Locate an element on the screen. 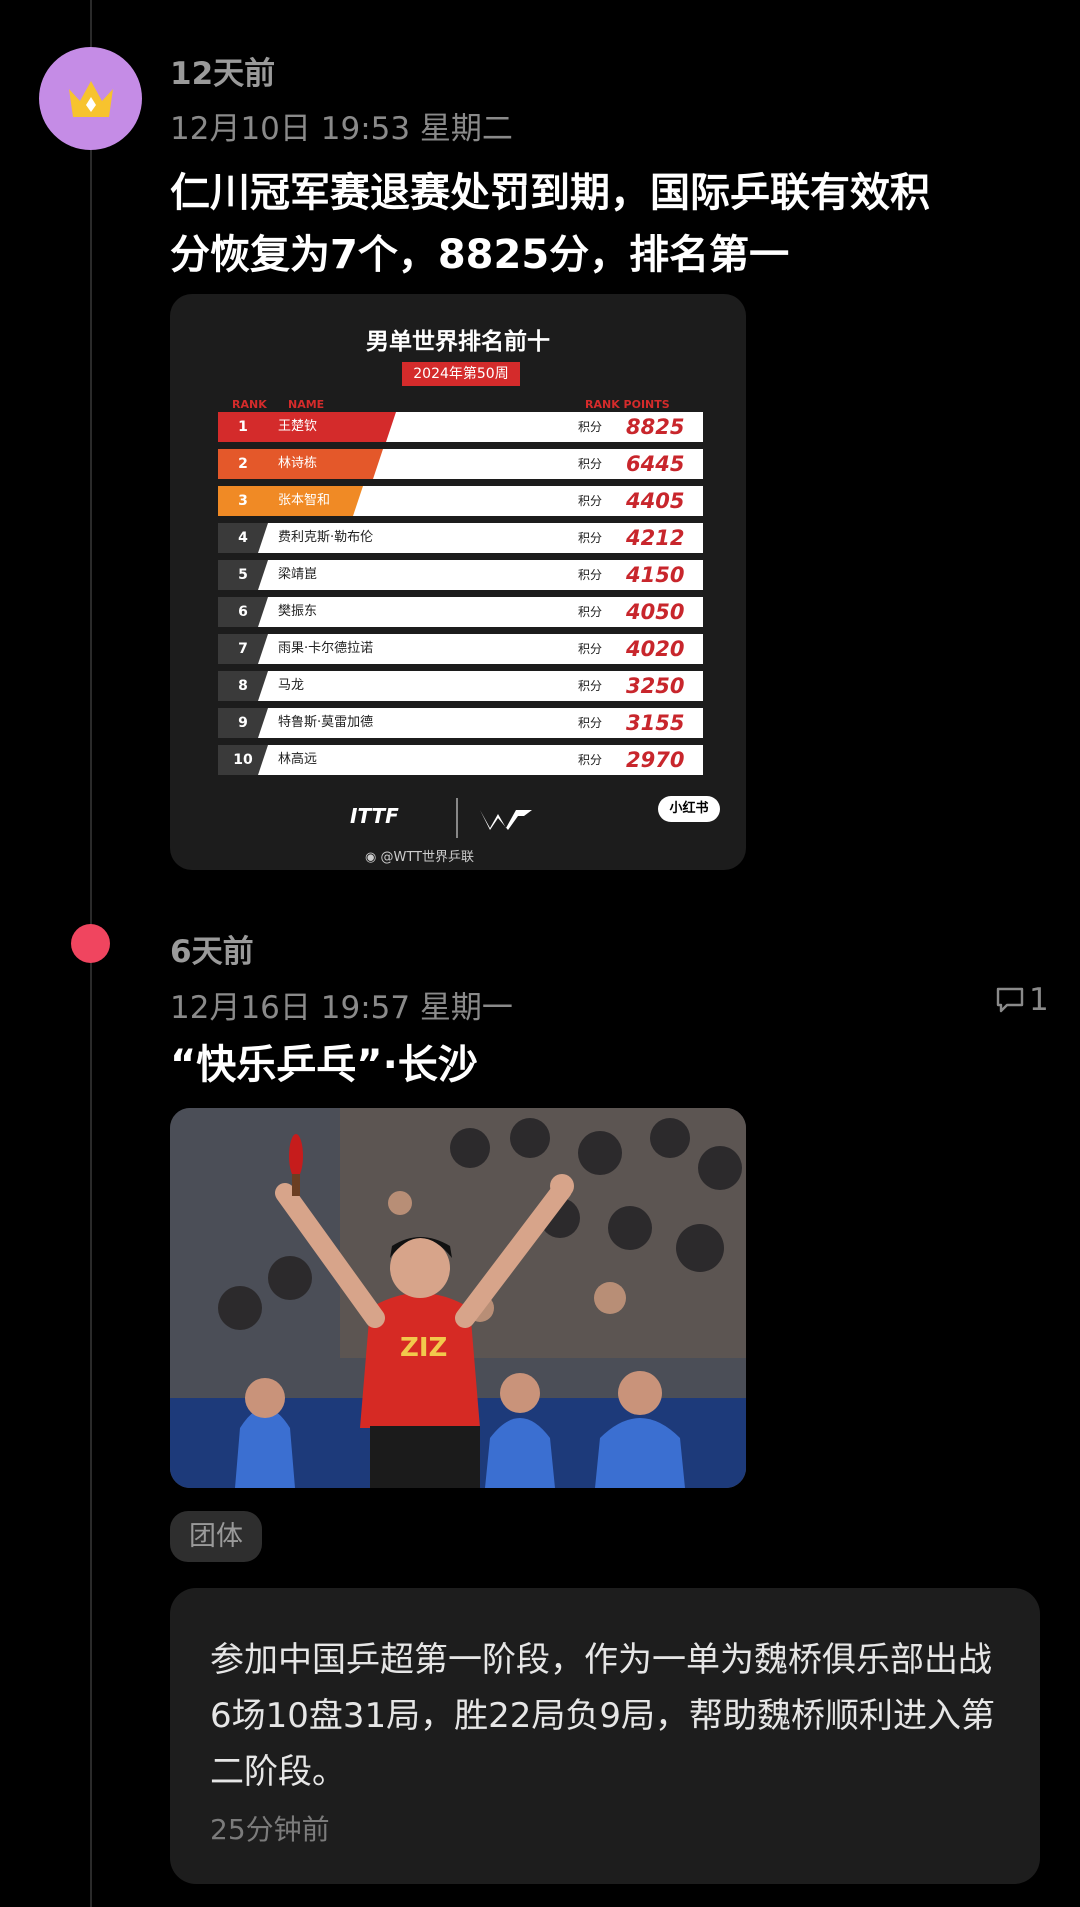  post-title-line: 仁川冠军赛退赛处罚到期，国际乒联有效积 is located at coordinates (550, 193).